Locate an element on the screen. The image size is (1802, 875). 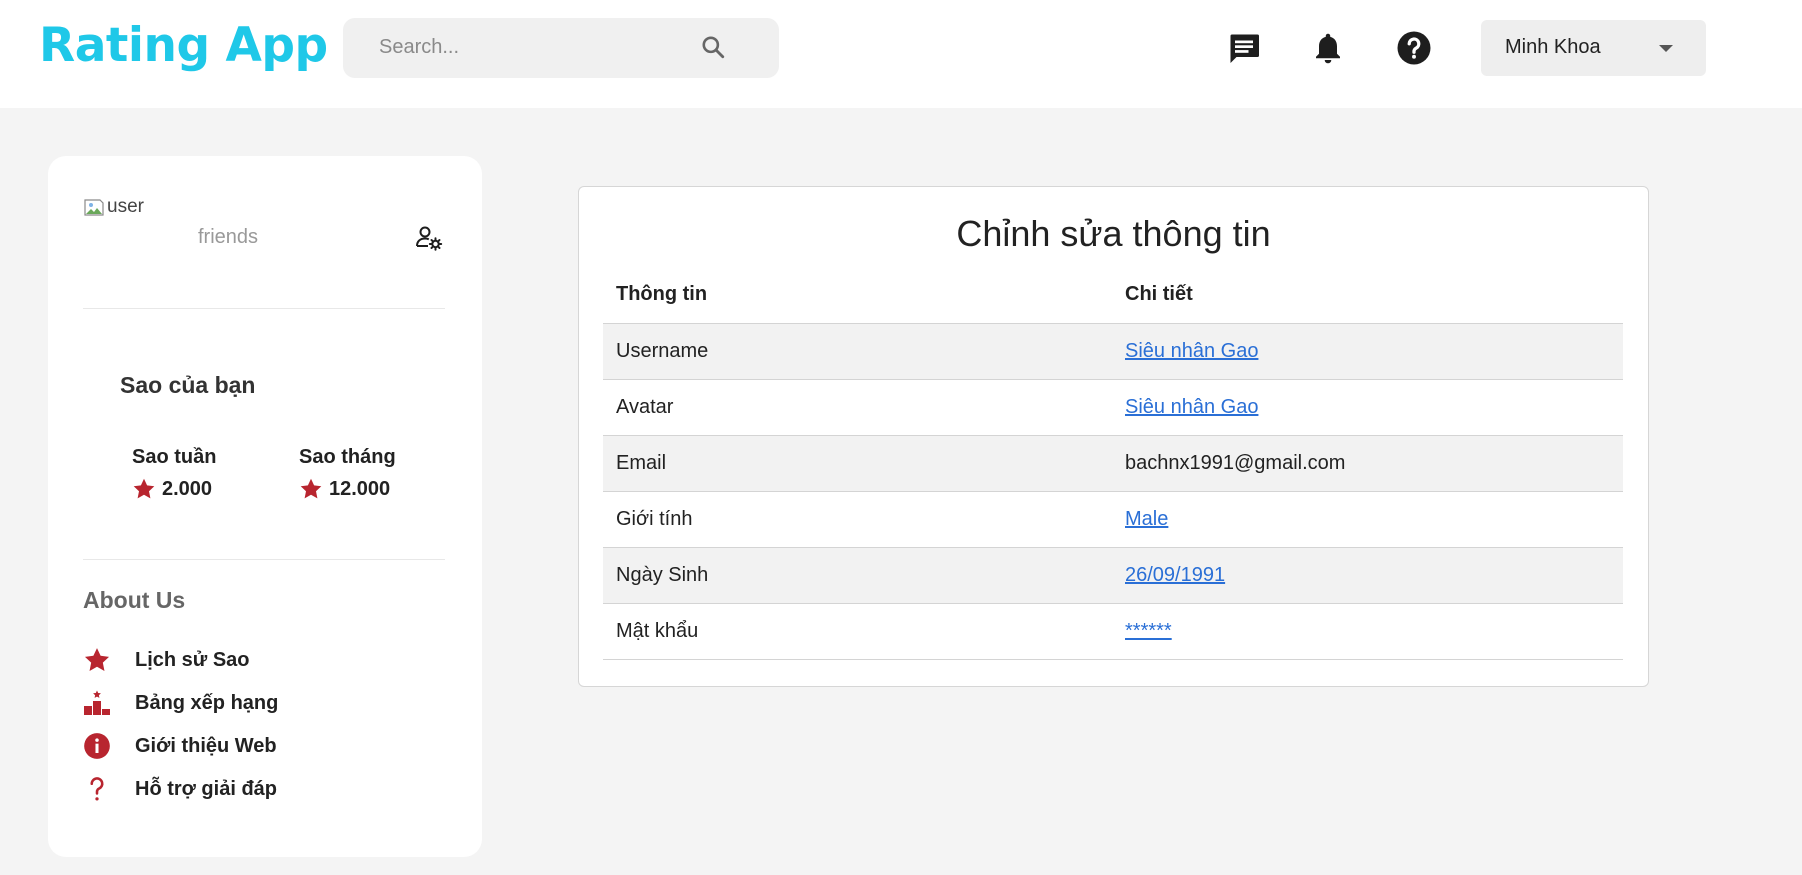
friends-label: friends is located at coordinates (228, 237).